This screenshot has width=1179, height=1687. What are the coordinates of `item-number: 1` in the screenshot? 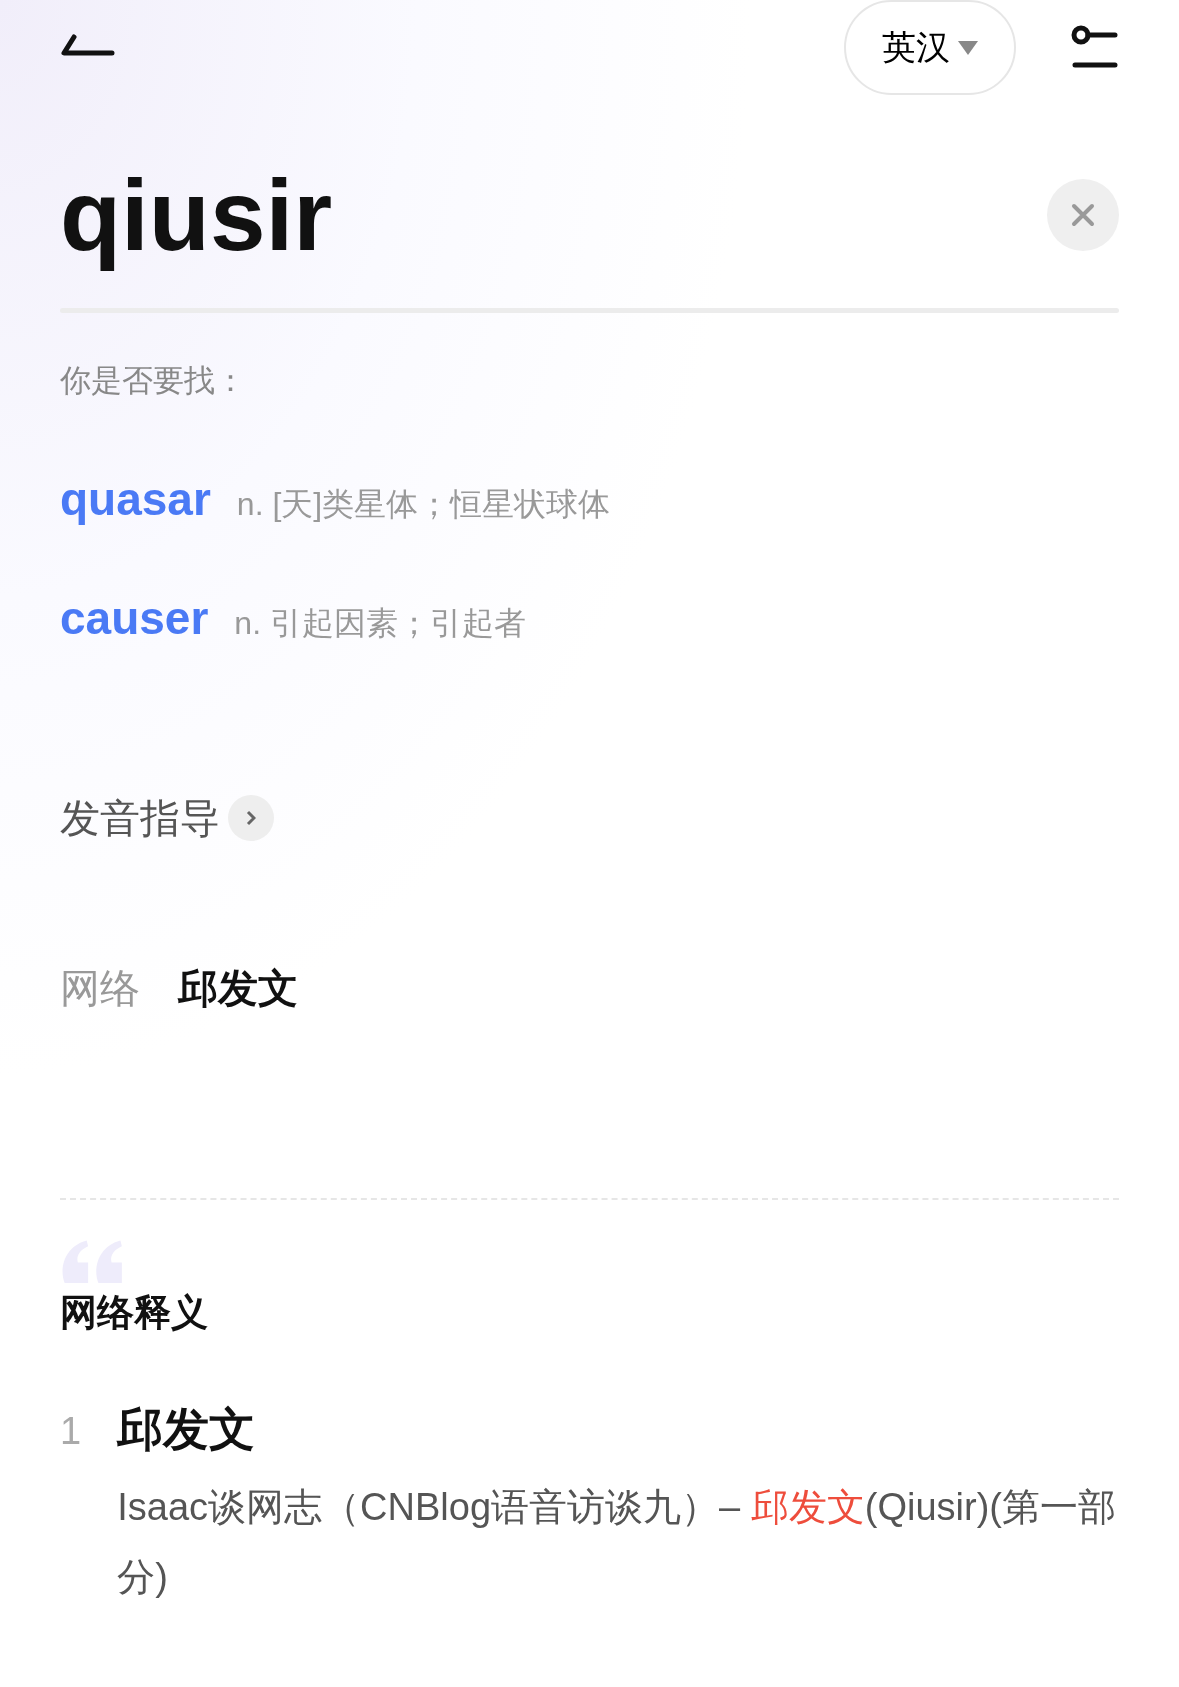 It's located at (71, 1431).